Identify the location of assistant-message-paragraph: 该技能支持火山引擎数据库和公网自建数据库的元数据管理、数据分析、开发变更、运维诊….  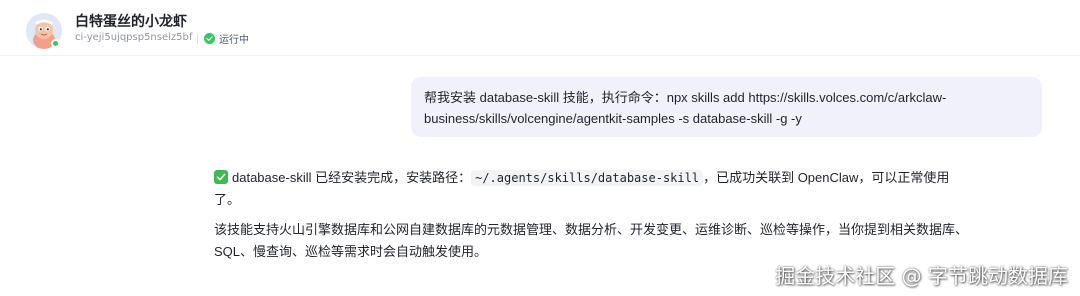
(624, 241).